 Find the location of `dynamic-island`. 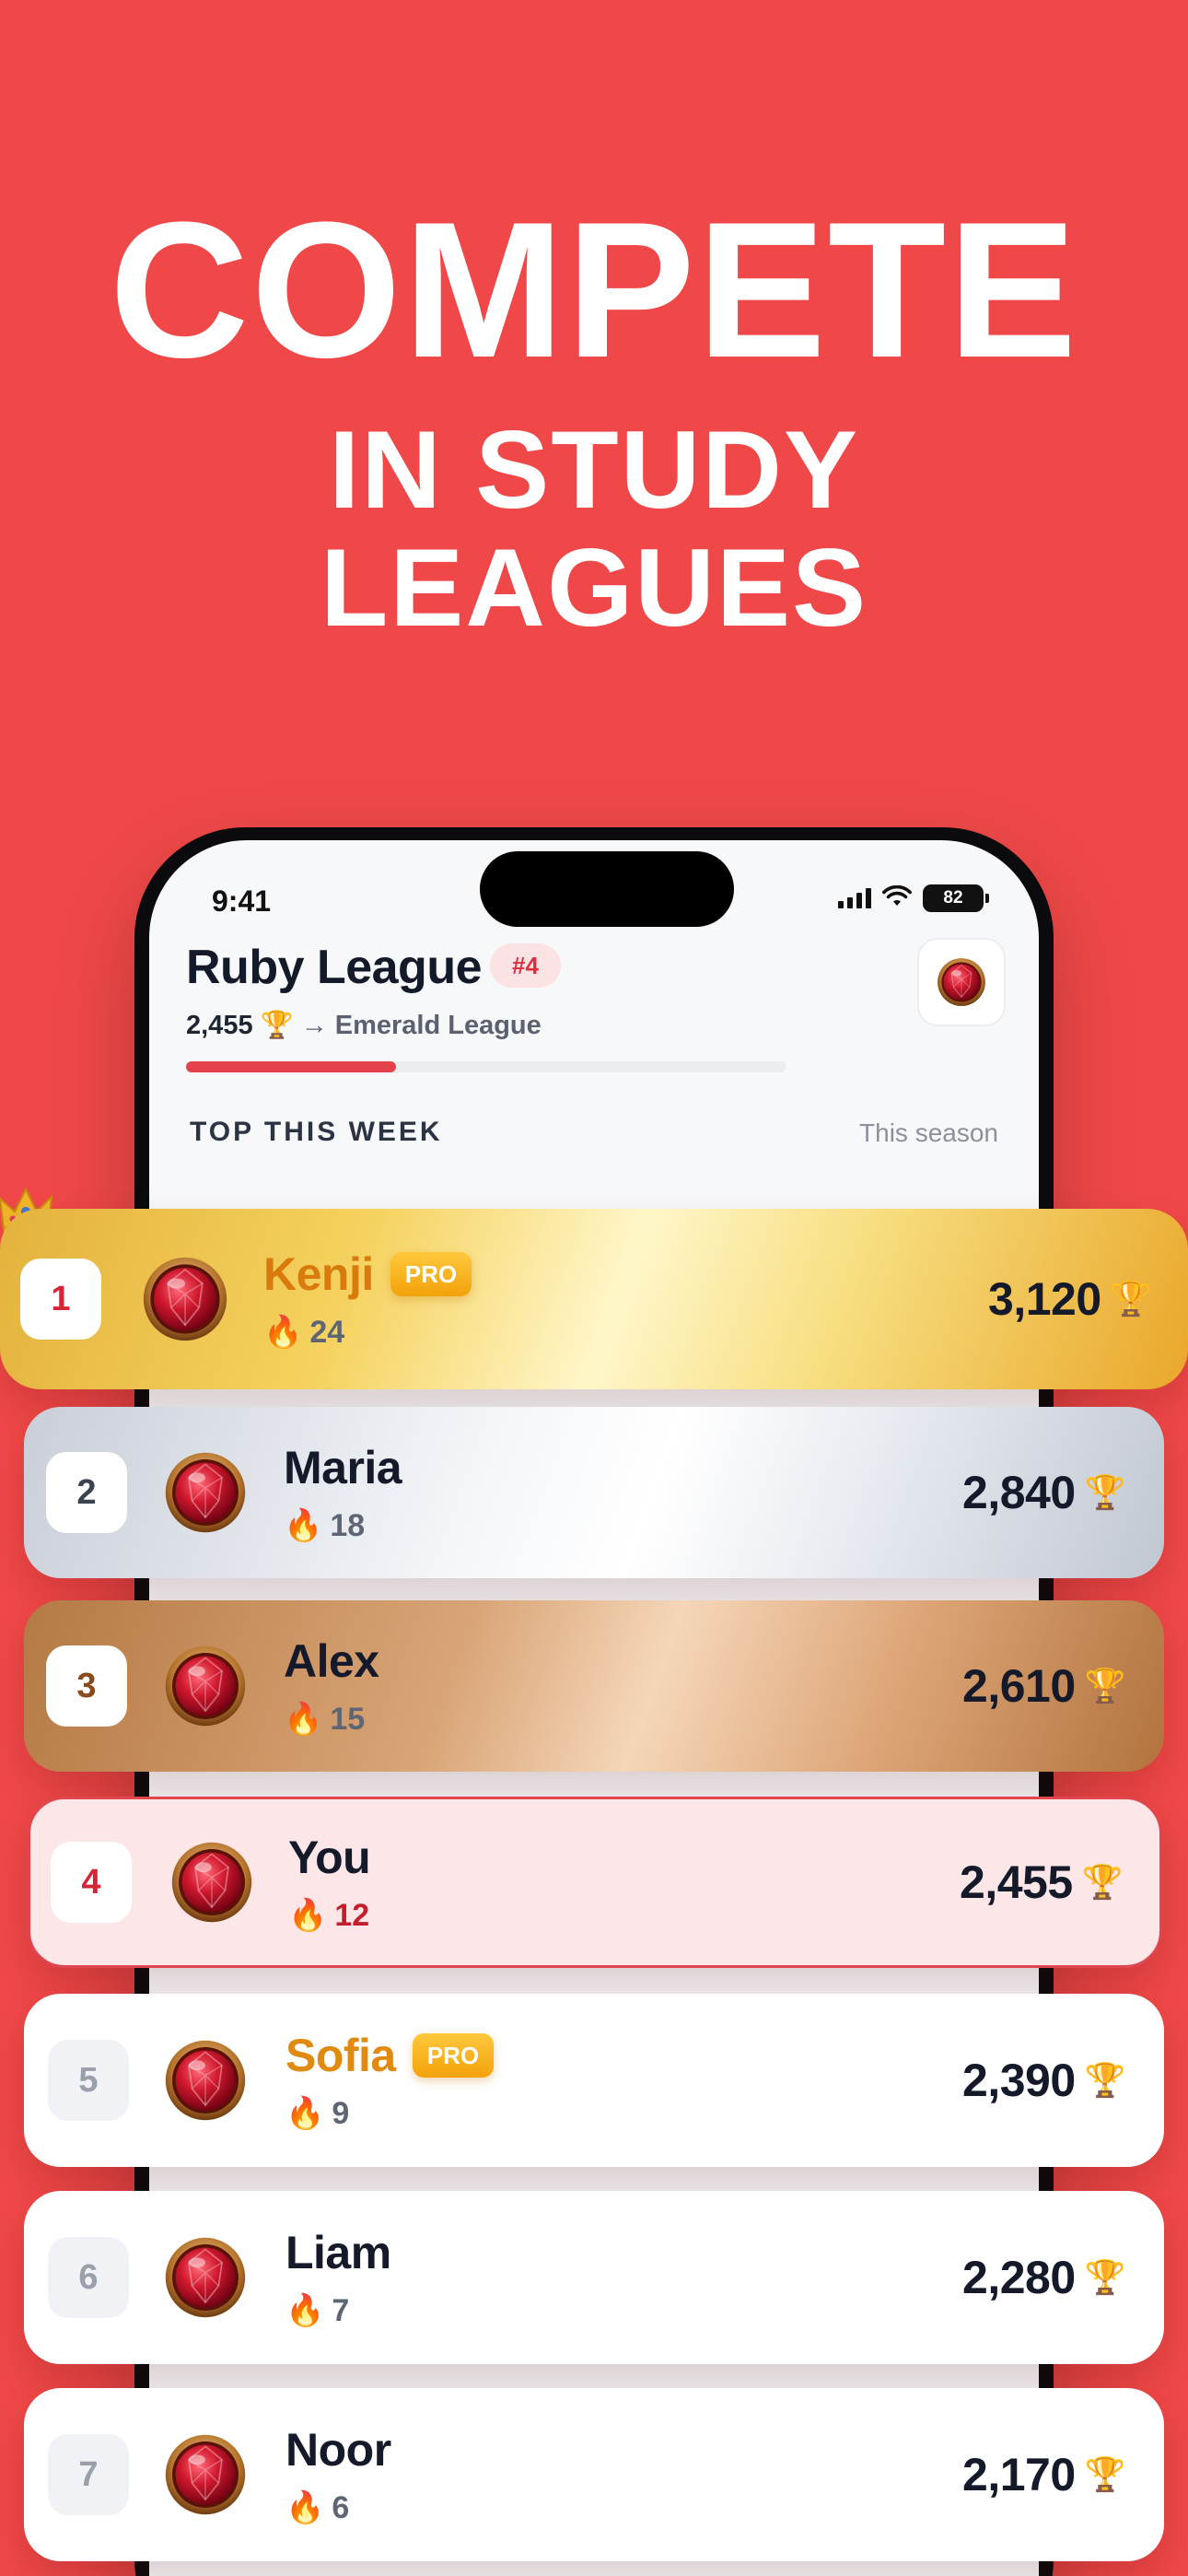

dynamic-island is located at coordinates (607, 889).